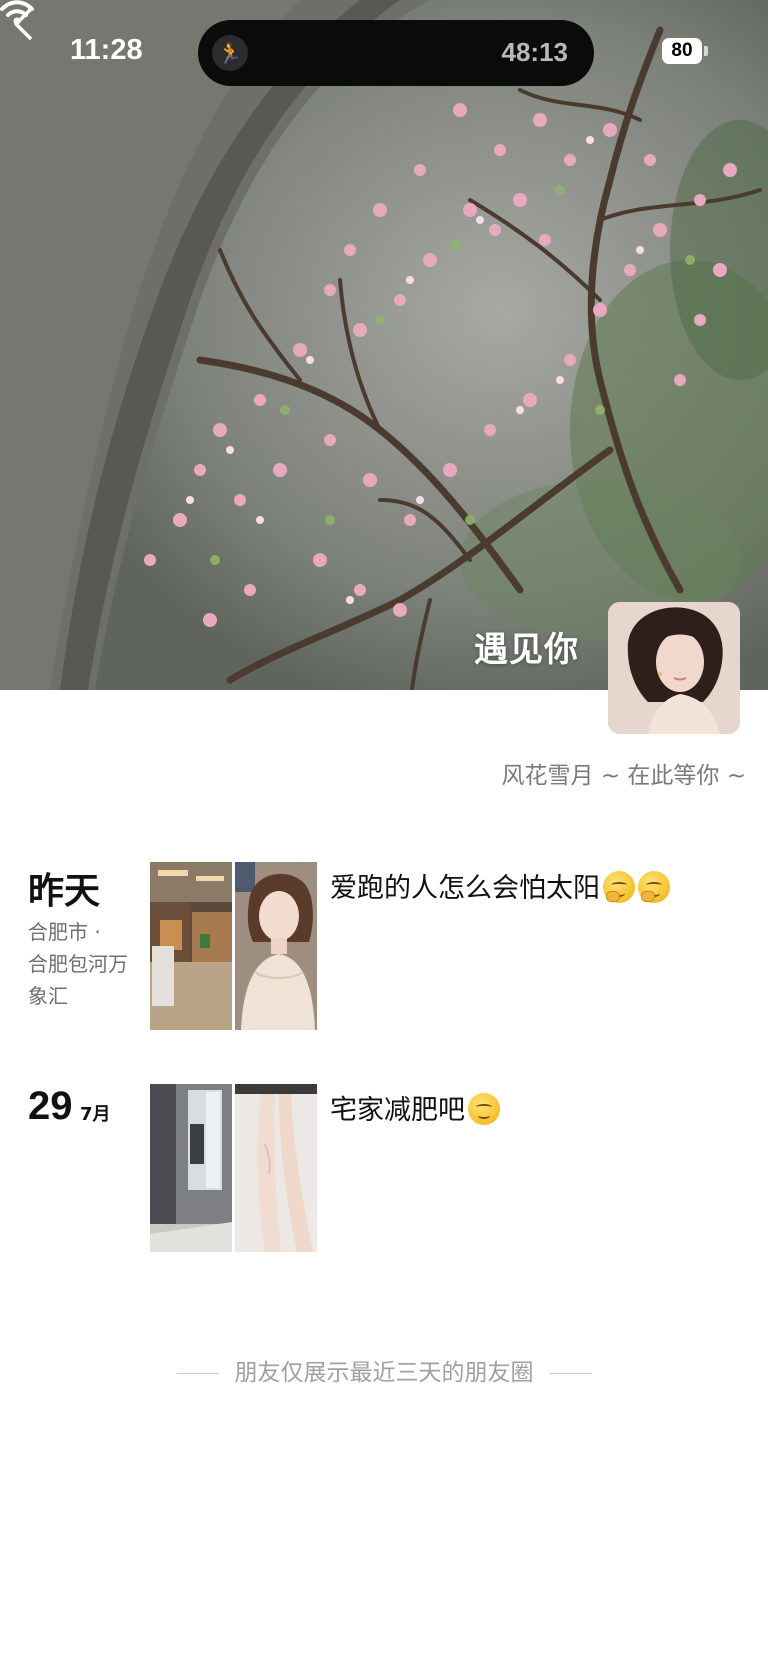 The image size is (768, 1664). I want to click on post-caption: 爱跑的人怎么会怕太阳, so click(465, 888).